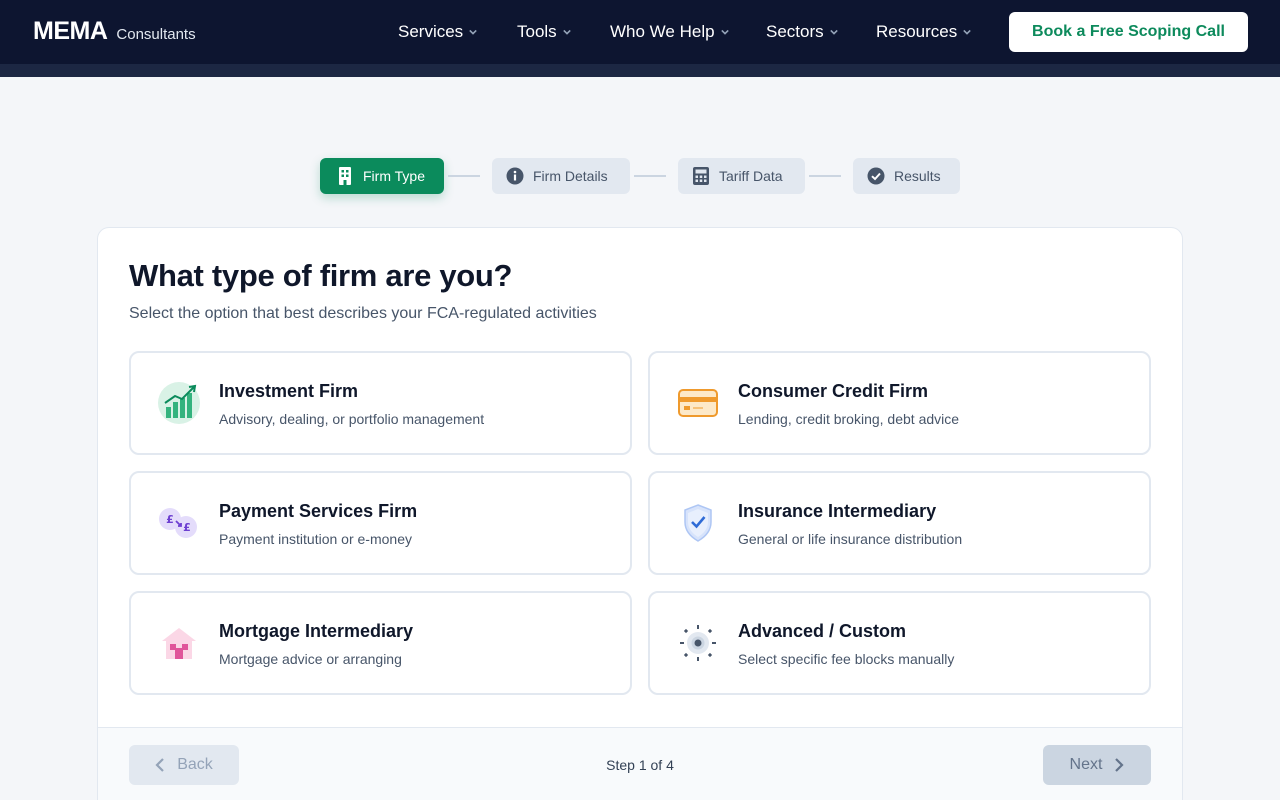 This screenshot has width=1280, height=800. I want to click on step-tariff-data: Tariff Data, so click(741, 176).